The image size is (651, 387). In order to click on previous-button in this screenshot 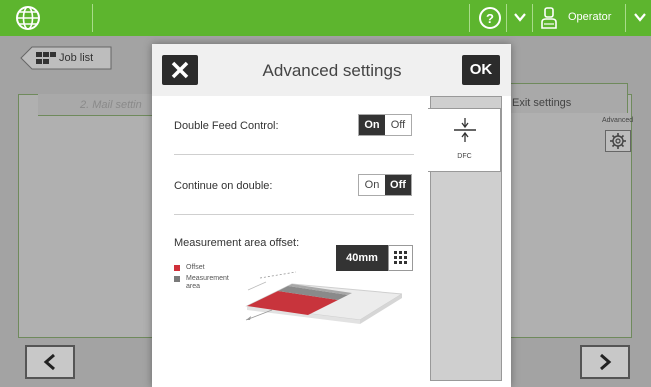, I will do `click(50, 362)`.